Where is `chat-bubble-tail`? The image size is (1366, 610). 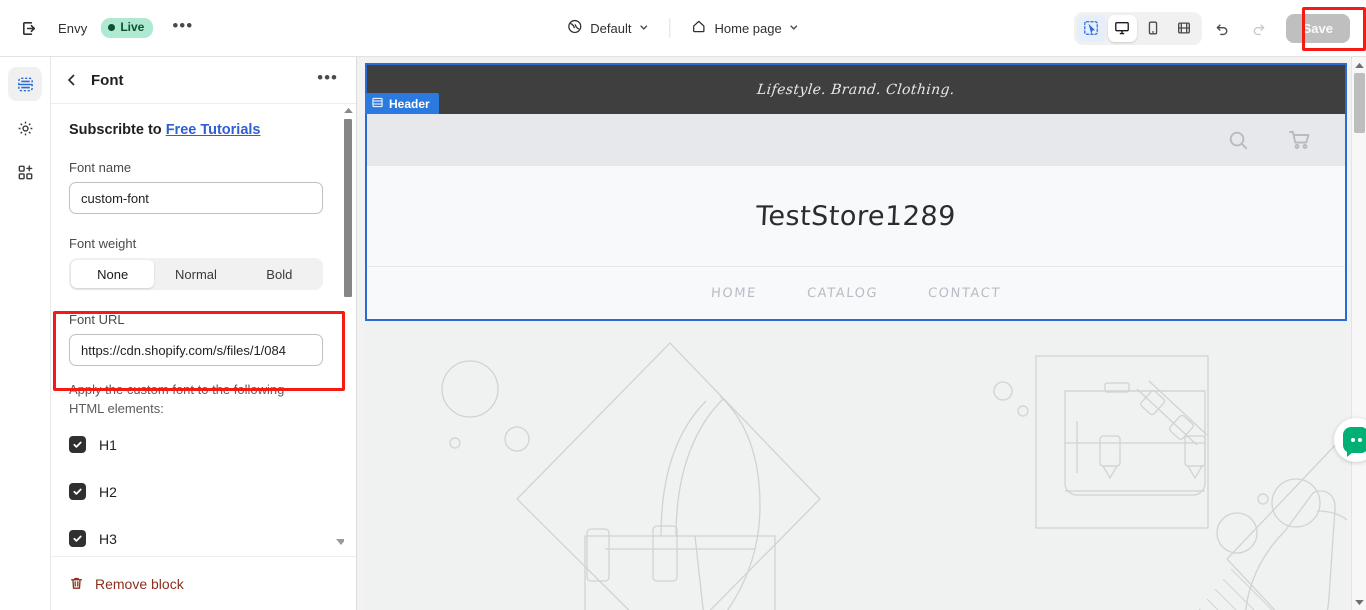
chat-bubble-tail is located at coordinates (1350, 454).